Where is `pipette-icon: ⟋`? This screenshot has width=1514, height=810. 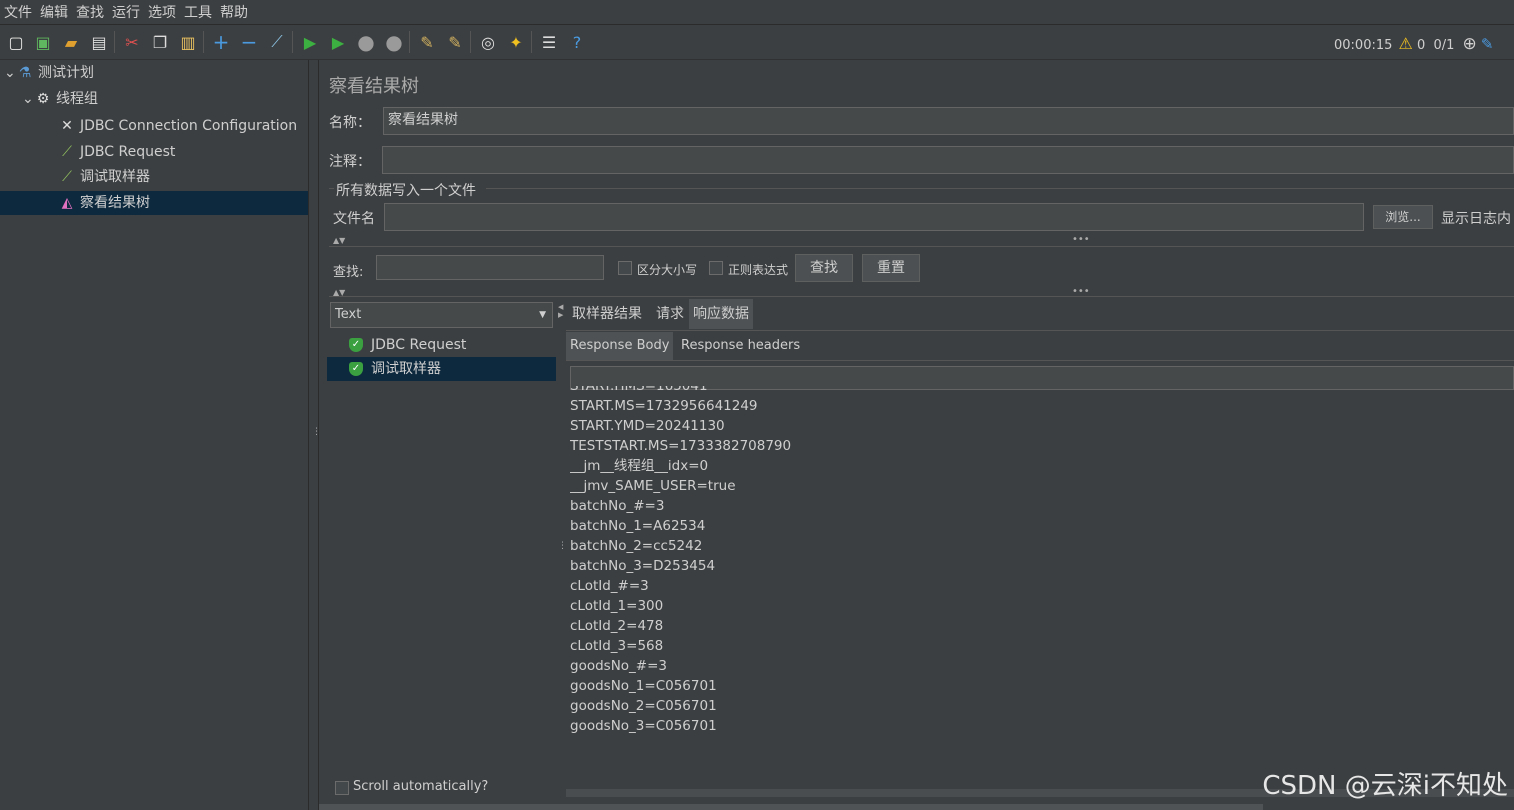
pipette-icon: ⟋ is located at coordinates (67, 177).